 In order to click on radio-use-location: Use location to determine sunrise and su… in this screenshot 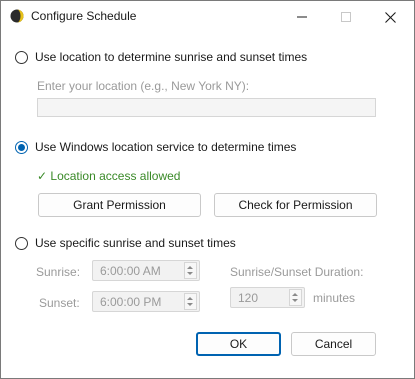, I will do `click(161, 57)`.